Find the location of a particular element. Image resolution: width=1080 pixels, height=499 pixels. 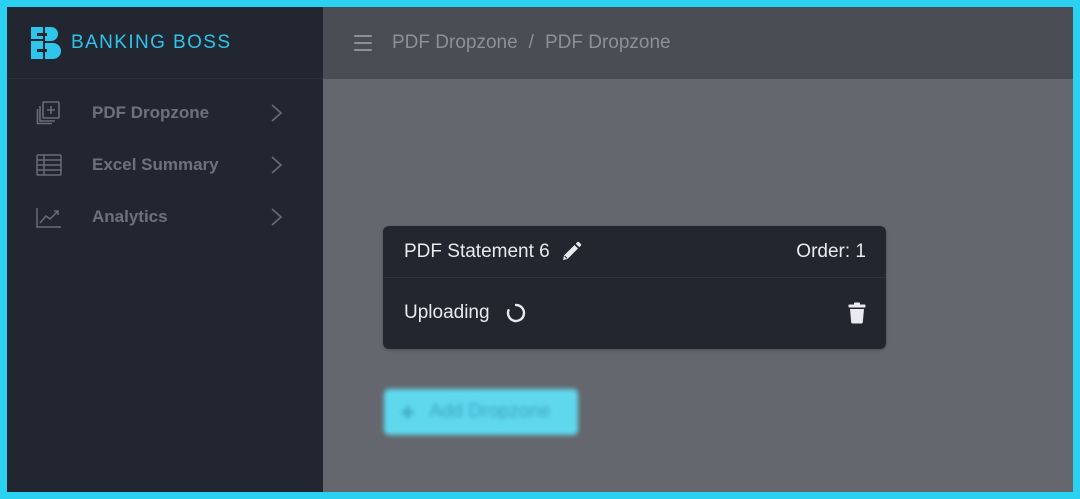

card-header: PDF Statement 6 Order: 1 is located at coordinates (634, 252).